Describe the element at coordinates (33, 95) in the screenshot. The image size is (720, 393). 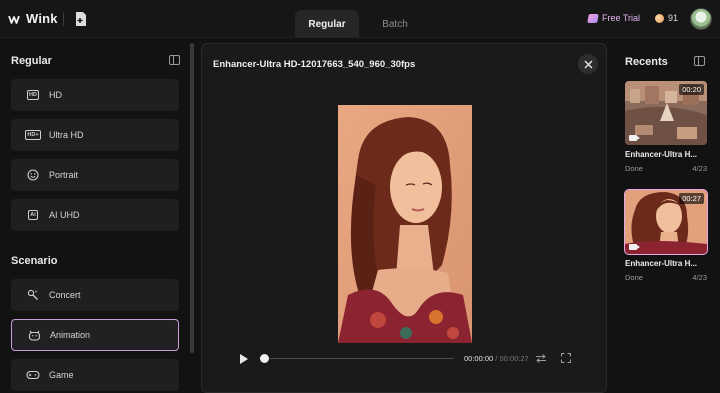
I see `hd-icon: HD` at that location.